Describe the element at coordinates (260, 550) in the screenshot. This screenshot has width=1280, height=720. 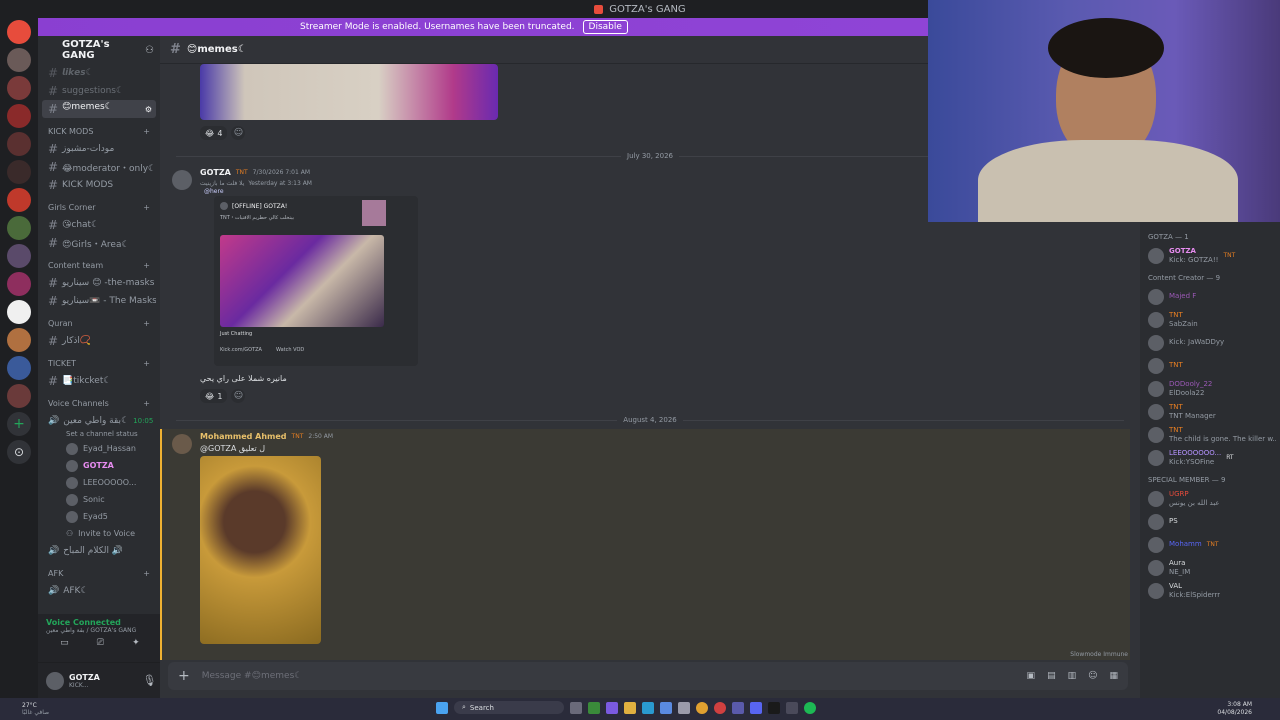
I see `message-gif` at that location.